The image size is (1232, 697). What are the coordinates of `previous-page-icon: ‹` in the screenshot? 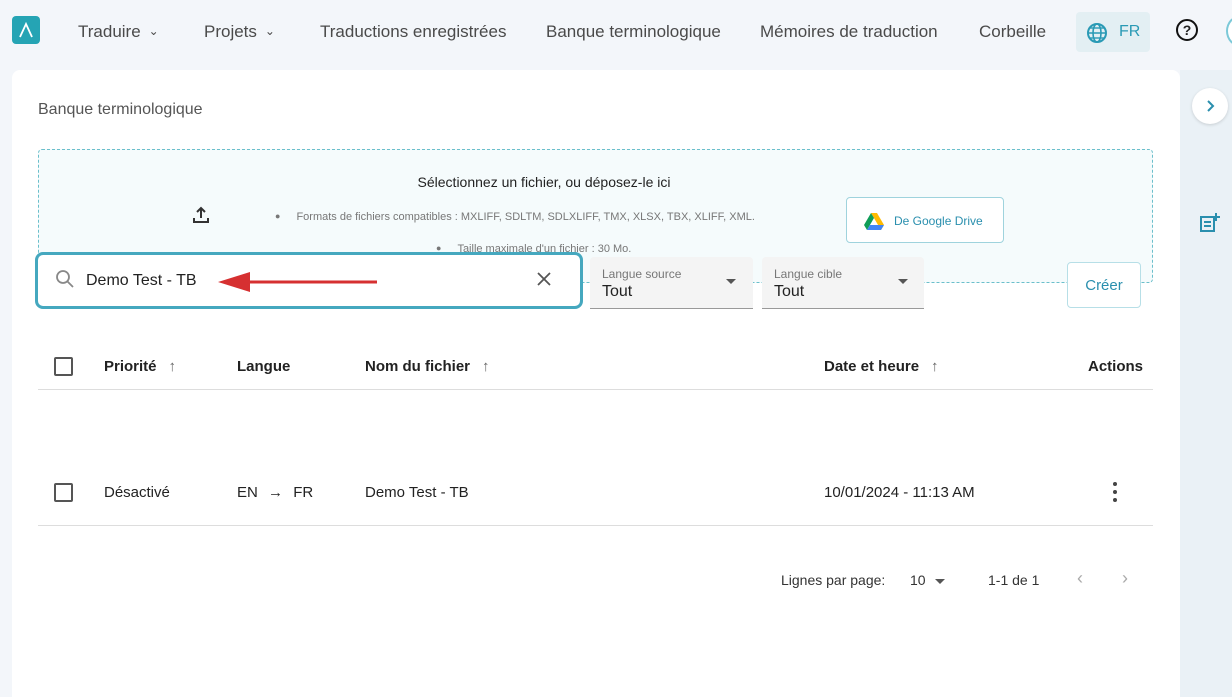 It's located at (1080, 578).